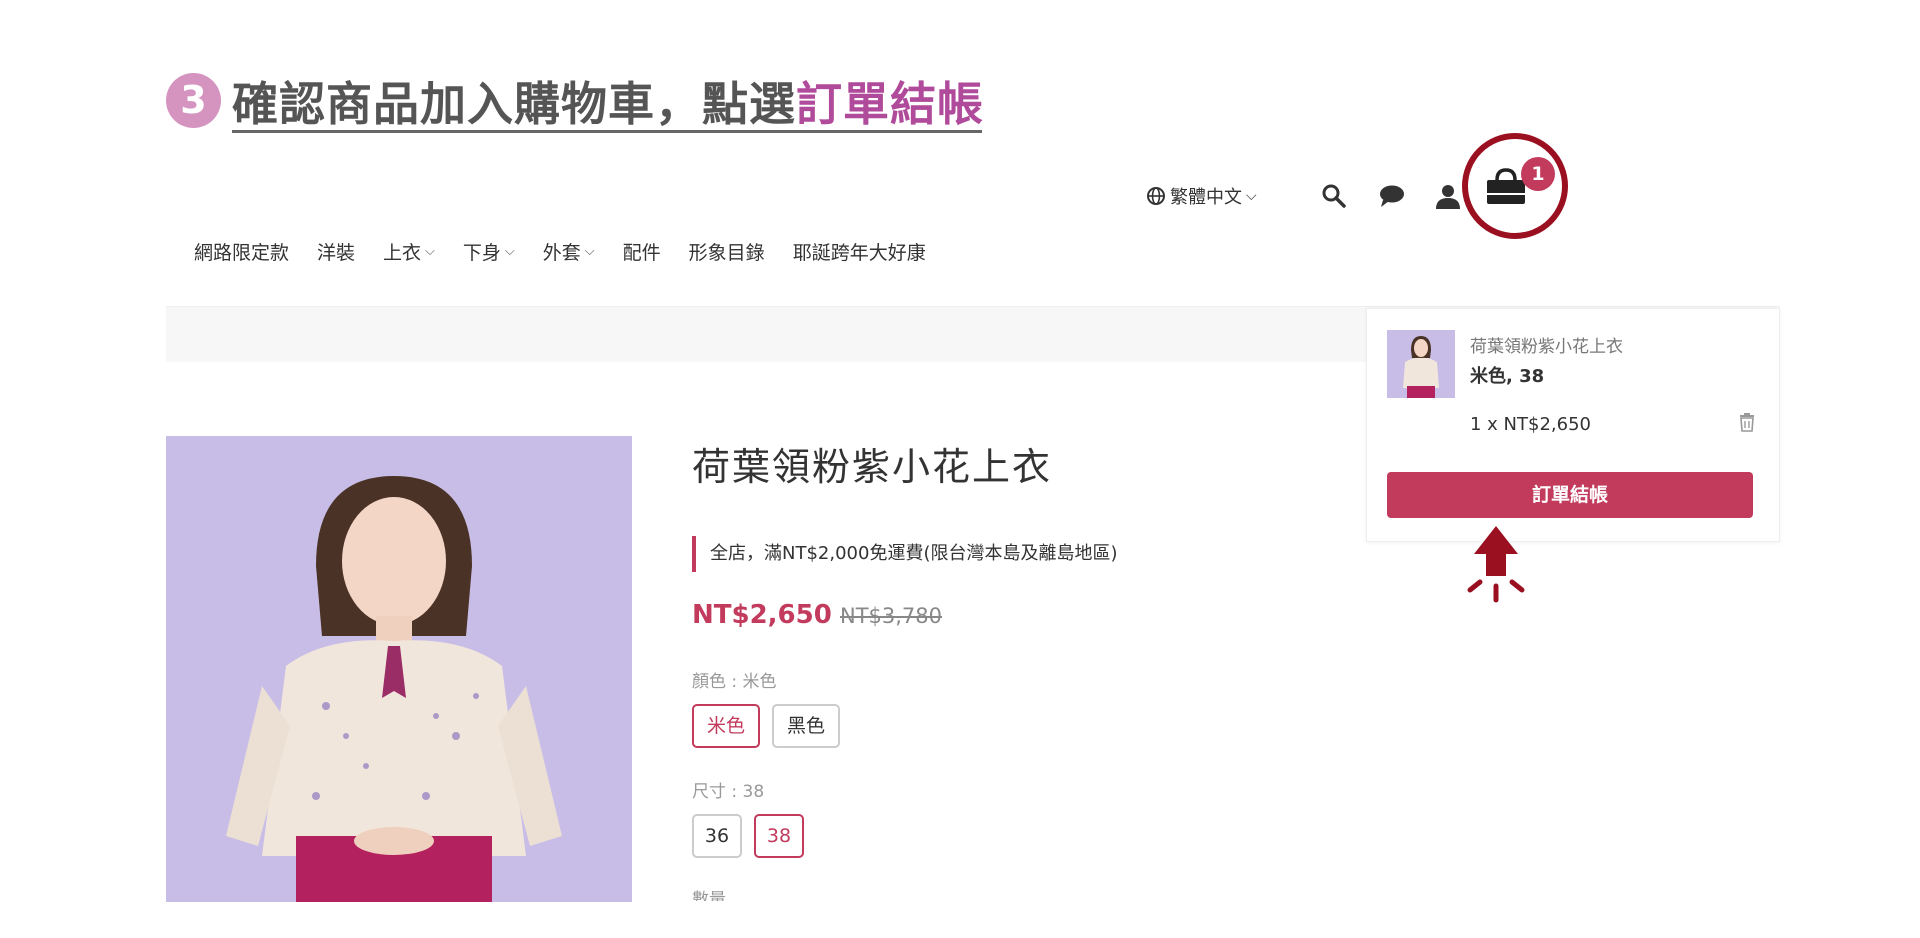 The width and height of the screenshot is (1920, 938). I want to click on language-selector: 繁體中文 ⌵, so click(1201, 196).